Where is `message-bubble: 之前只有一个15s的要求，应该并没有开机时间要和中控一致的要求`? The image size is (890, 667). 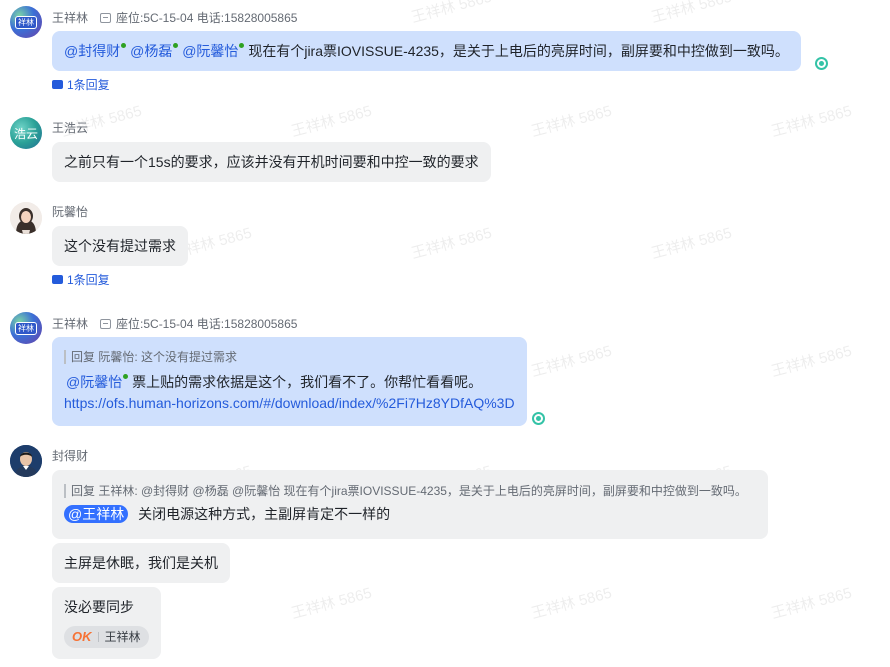
message-bubble: 之前只有一个15s的要求，应该并没有开机时间要和中控一致的要求 is located at coordinates (271, 162).